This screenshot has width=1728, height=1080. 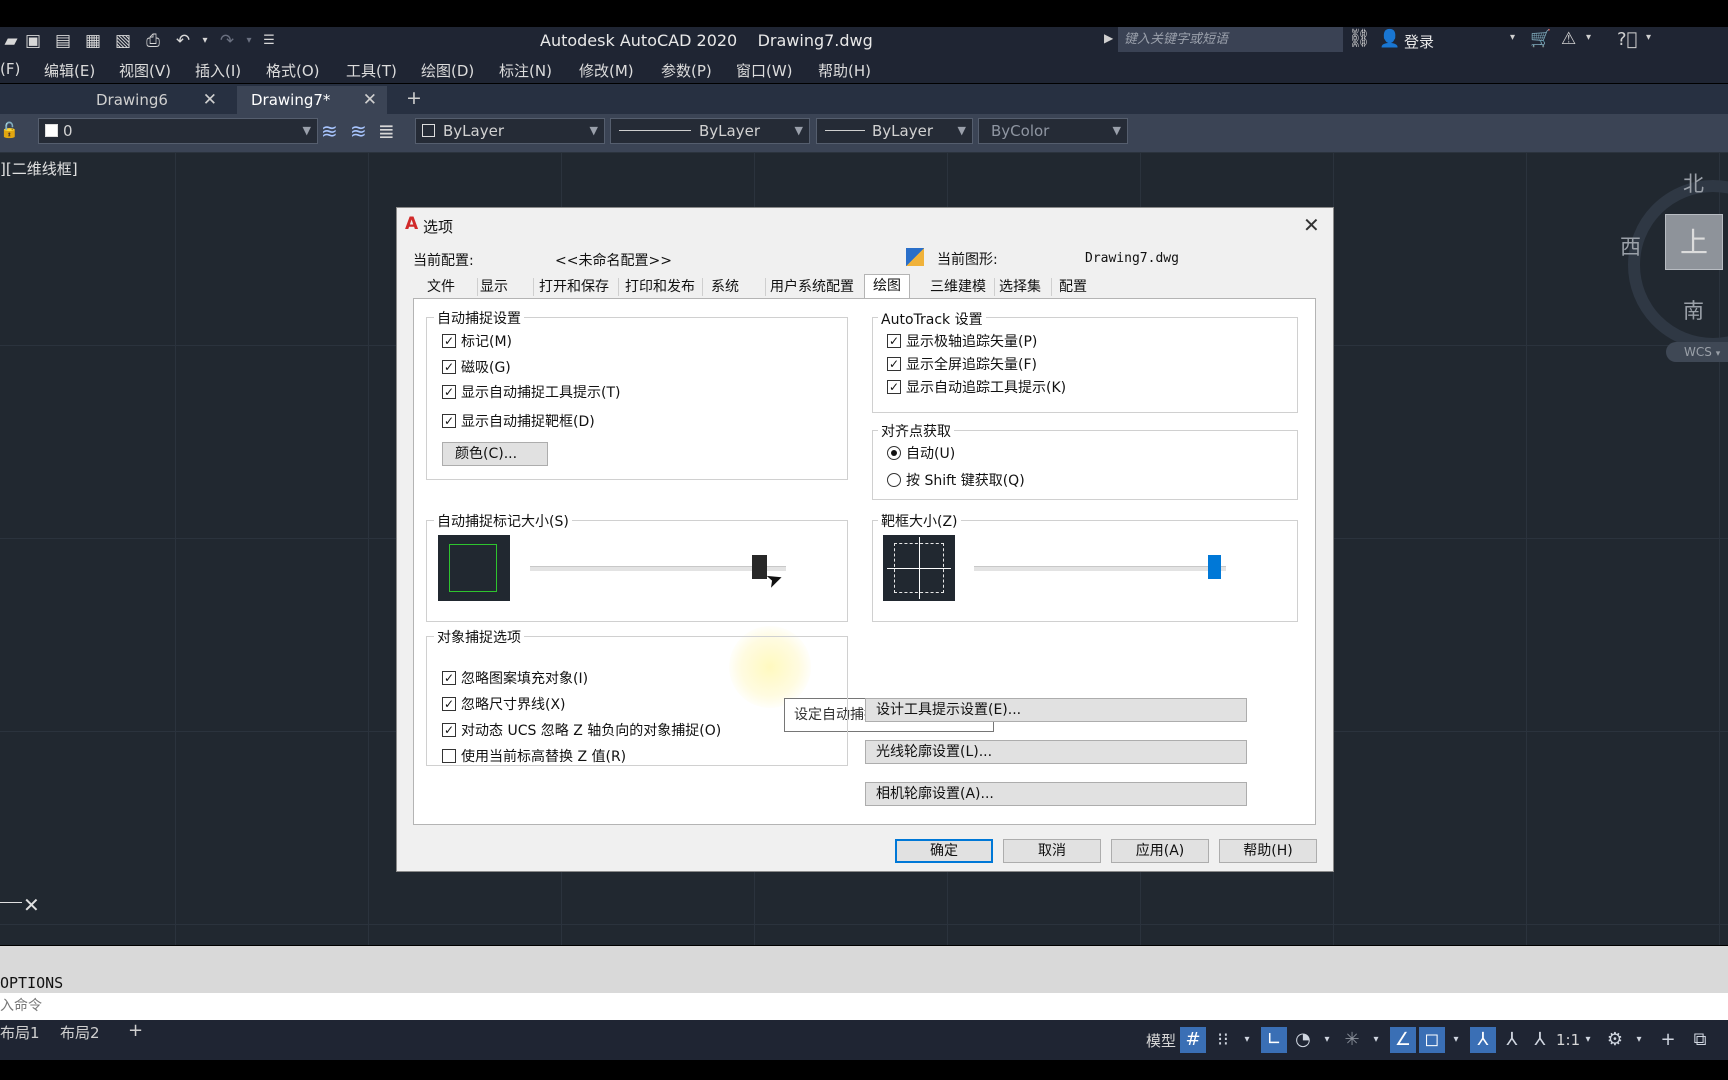 I want to click on binoculars-icon: ⛓, so click(x=1359, y=38).